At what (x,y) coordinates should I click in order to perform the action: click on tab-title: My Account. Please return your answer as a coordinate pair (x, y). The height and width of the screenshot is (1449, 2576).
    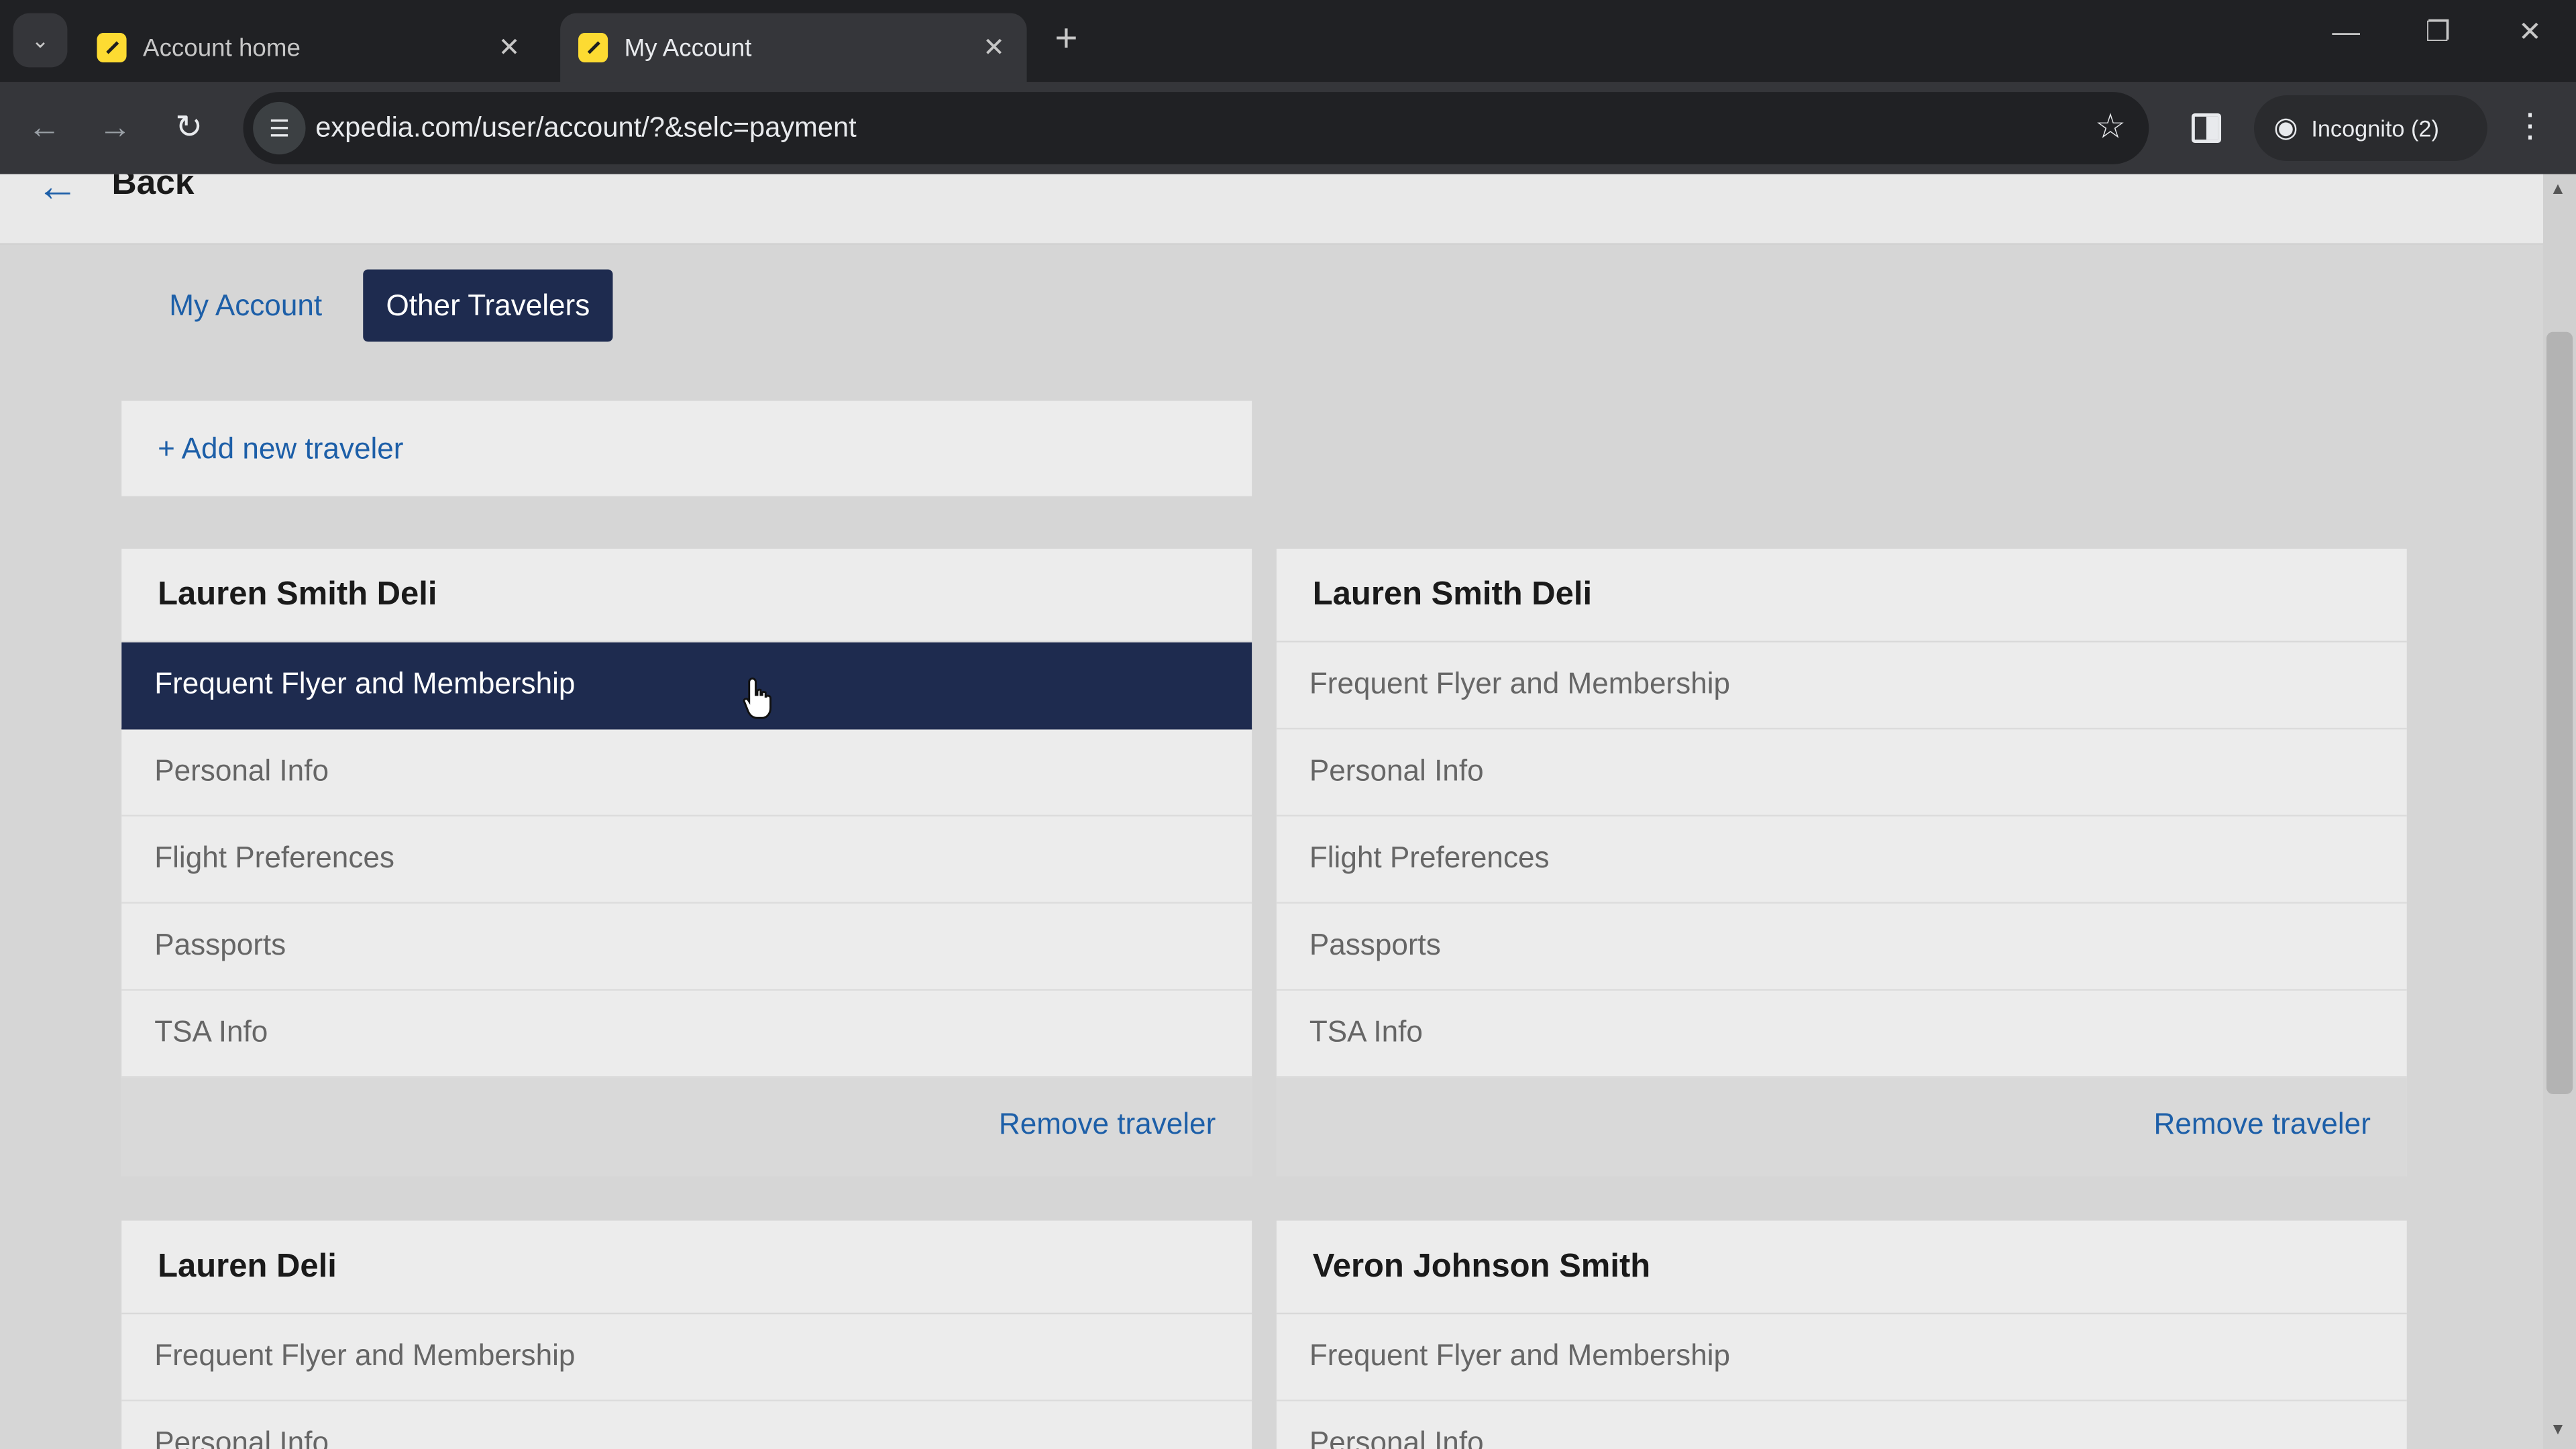
    Looking at the image, I should click on (688, 48).